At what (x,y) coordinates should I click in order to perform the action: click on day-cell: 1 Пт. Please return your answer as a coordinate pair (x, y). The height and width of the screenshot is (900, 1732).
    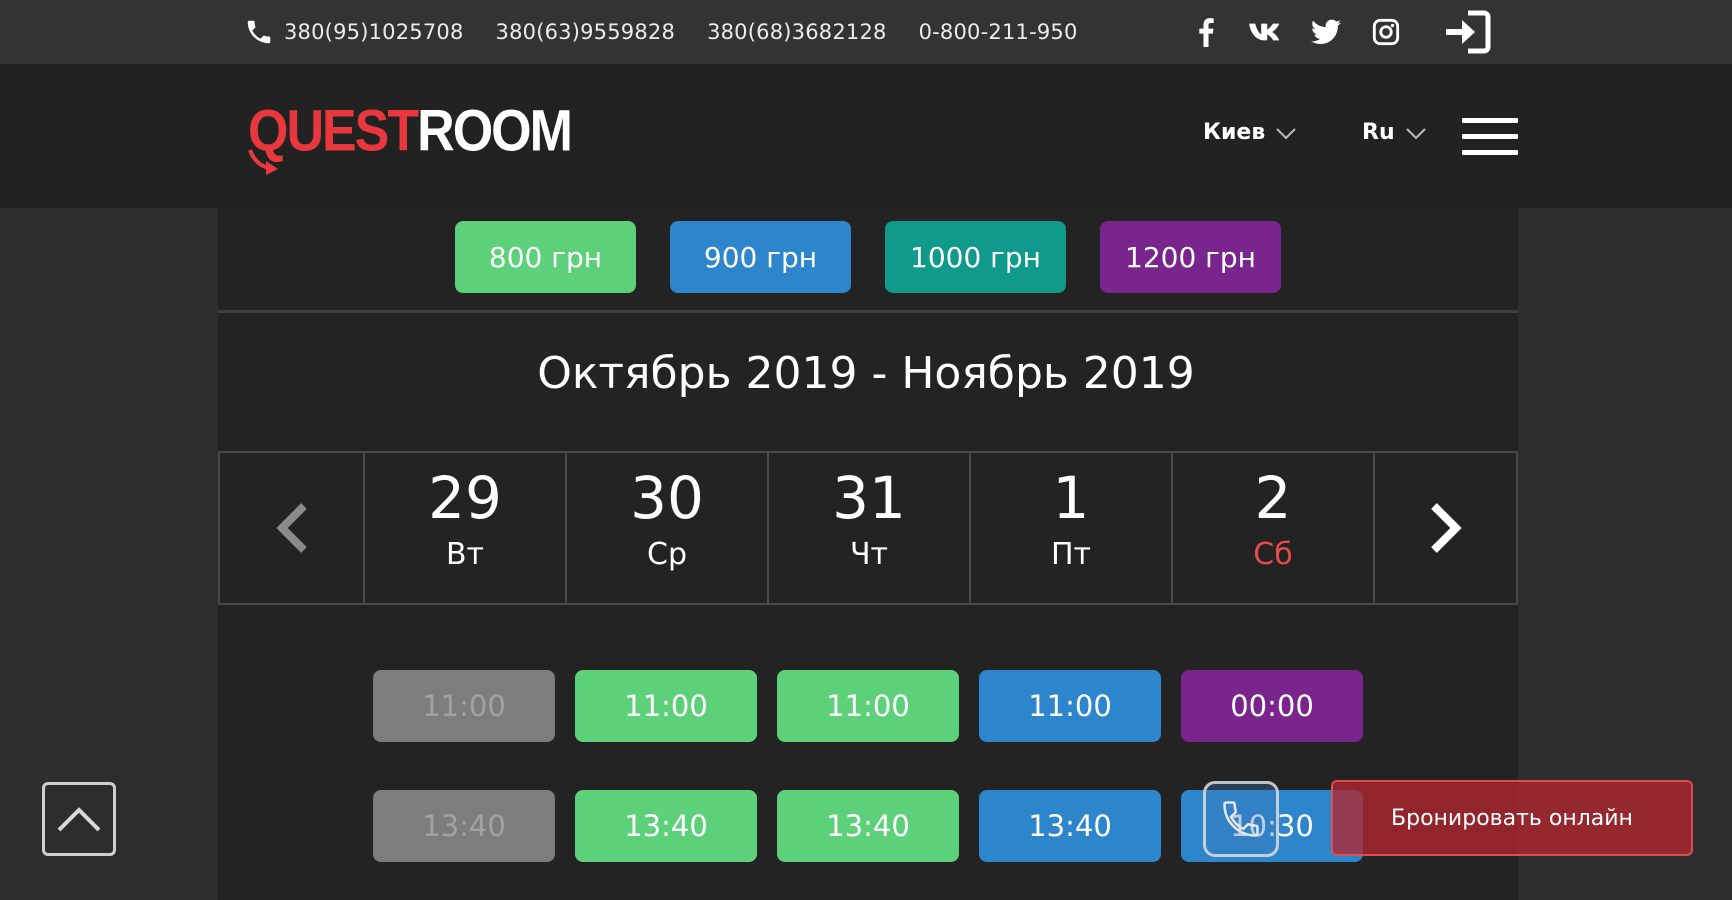
    Looking at the image, I should click on (1070, 528).